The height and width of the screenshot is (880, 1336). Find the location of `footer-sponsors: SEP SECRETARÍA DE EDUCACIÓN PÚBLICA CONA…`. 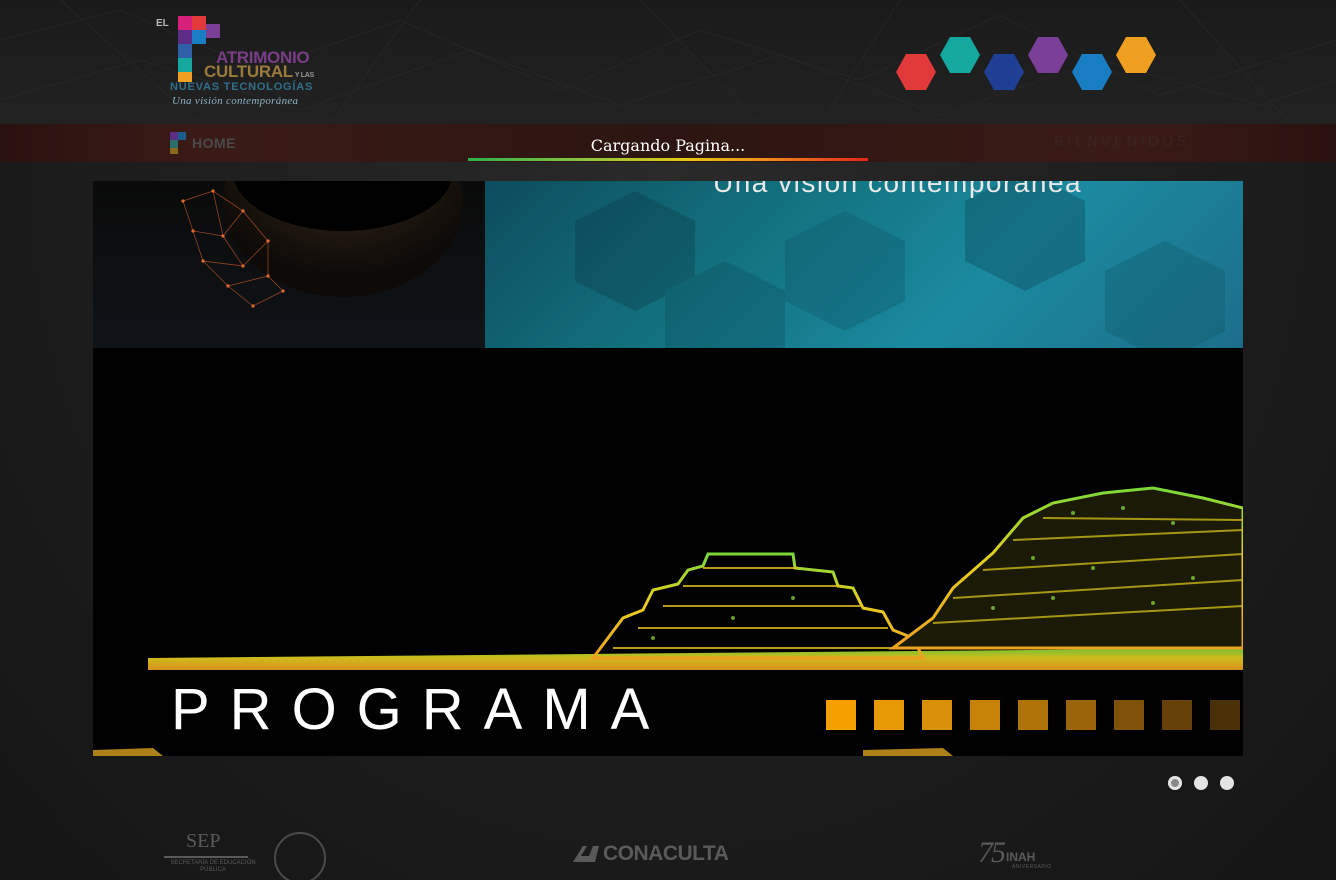

footer-sponsors: SEP SECRETARÍA DE EDUCACIÓN PÚBLICA CONA… is located at coordinates (668, 846).